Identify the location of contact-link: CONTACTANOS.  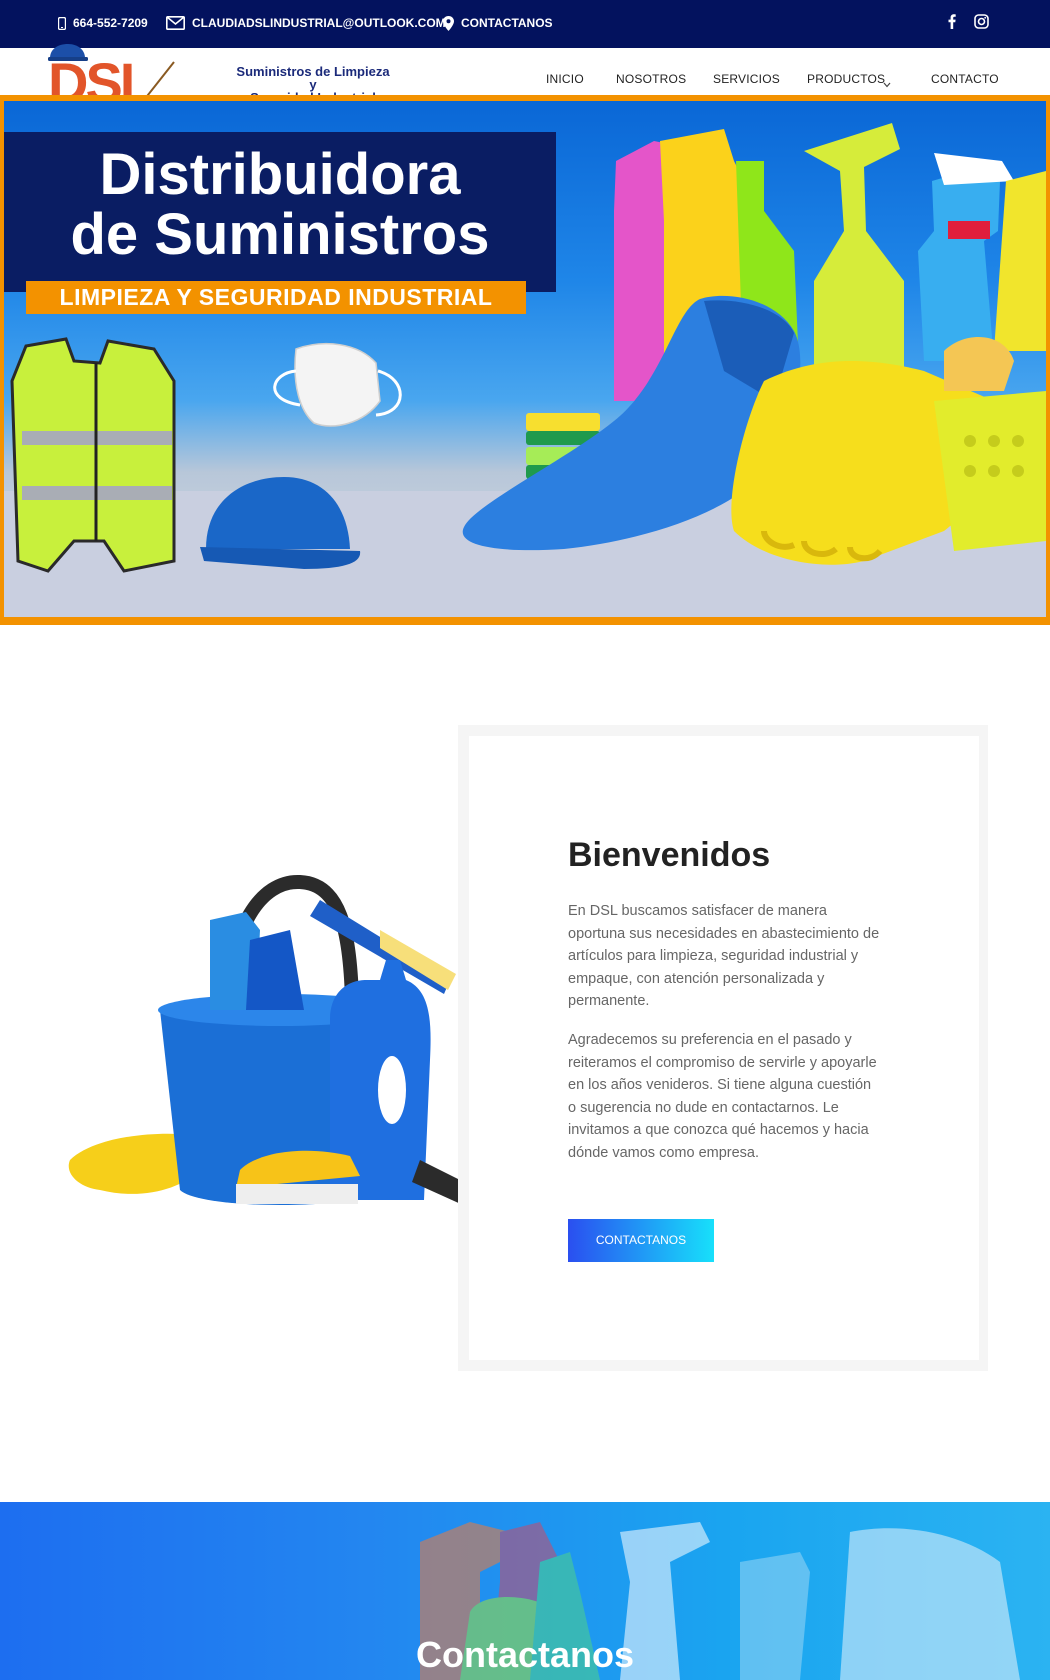
(498, 23).